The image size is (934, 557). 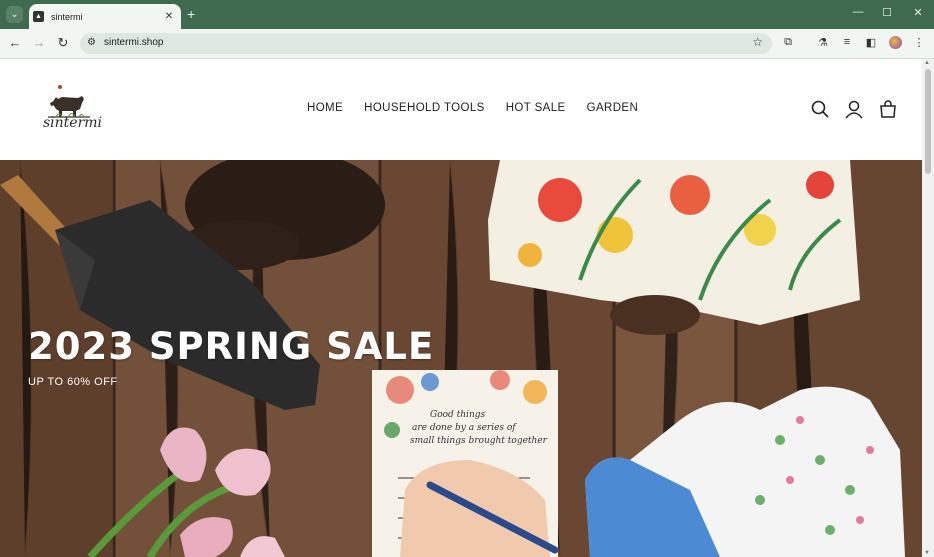 What do you see at coordinates (927, 553) in the screenshot?
I see `scroll-down-icon: ▼` at bounding box center [927, 553].